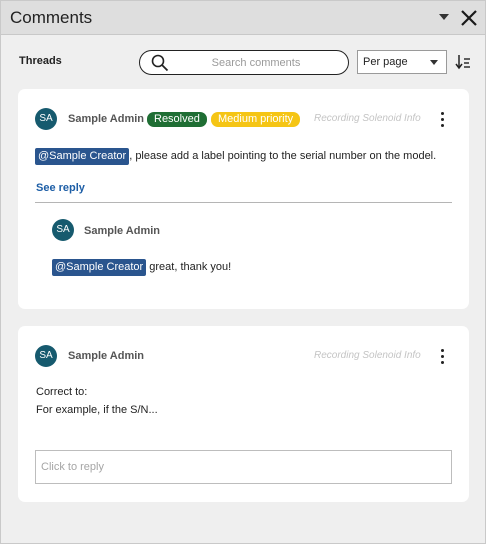 The width and height of the screenshot is (486, 544). Describe the element at coordinates (189, 267) in the screenshot. I see `reply-text: great, thank you!` at that location.